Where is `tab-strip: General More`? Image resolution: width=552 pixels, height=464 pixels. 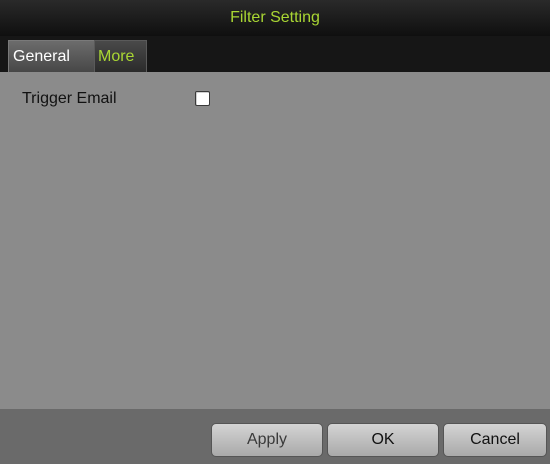 tab-strip: General More is located at coordinates (275, 54).